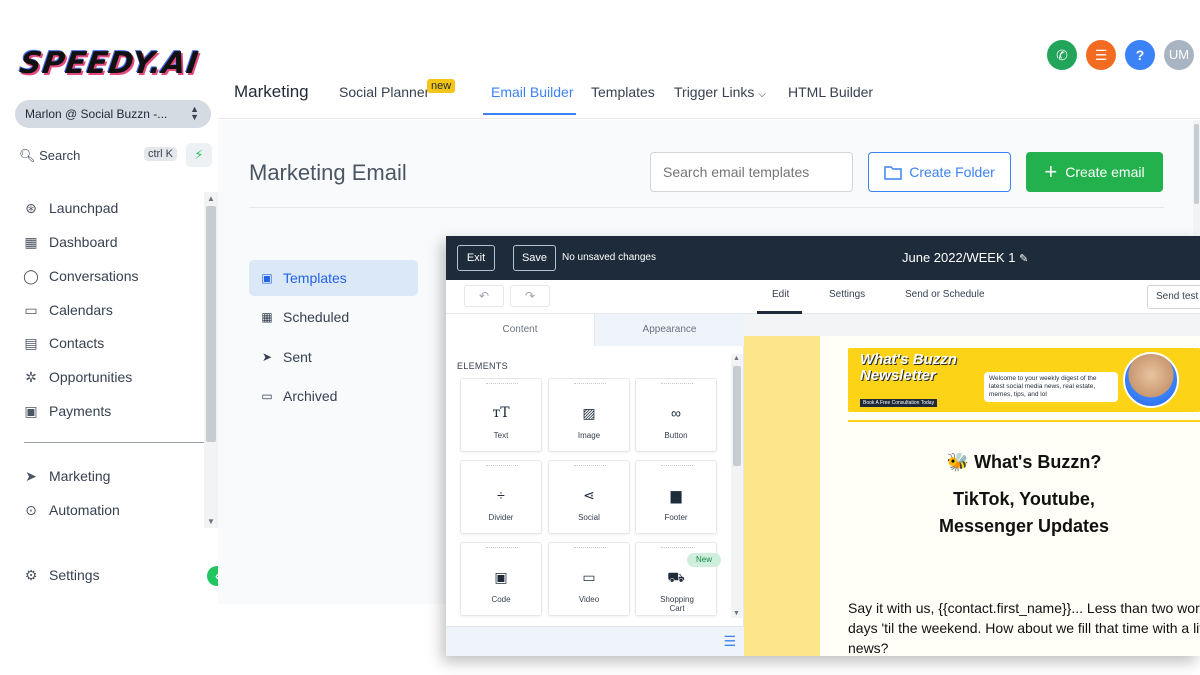 The height and width of the screenshot is (675, 1200). Describe the element at coordinates (112, 476) in the screenshot. I see `sidebar-item-marketing: ➤ Marketing` at that location.